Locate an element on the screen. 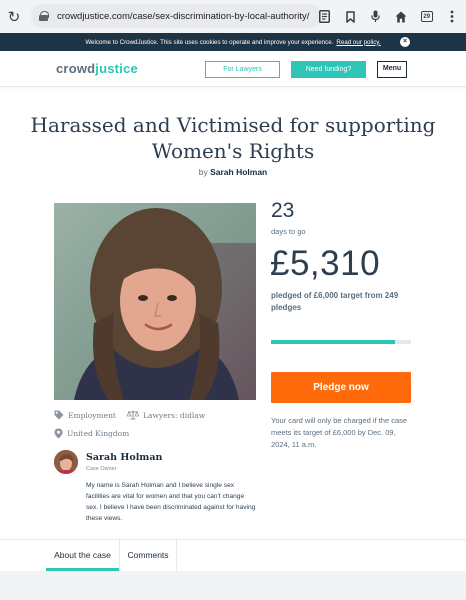 Image resolution: width=466 pixels, height=600 pixels. lock-icon is located at coordinates (44, 16).